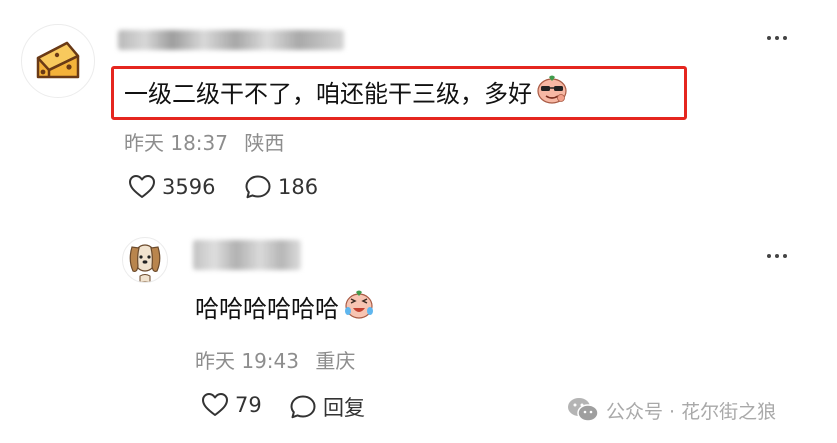 The image size is (837, 443). What do you see at coordinates (264, 143) in the screenshot?
I see `comment-location: 陕西` at bounding box center [264, 143].